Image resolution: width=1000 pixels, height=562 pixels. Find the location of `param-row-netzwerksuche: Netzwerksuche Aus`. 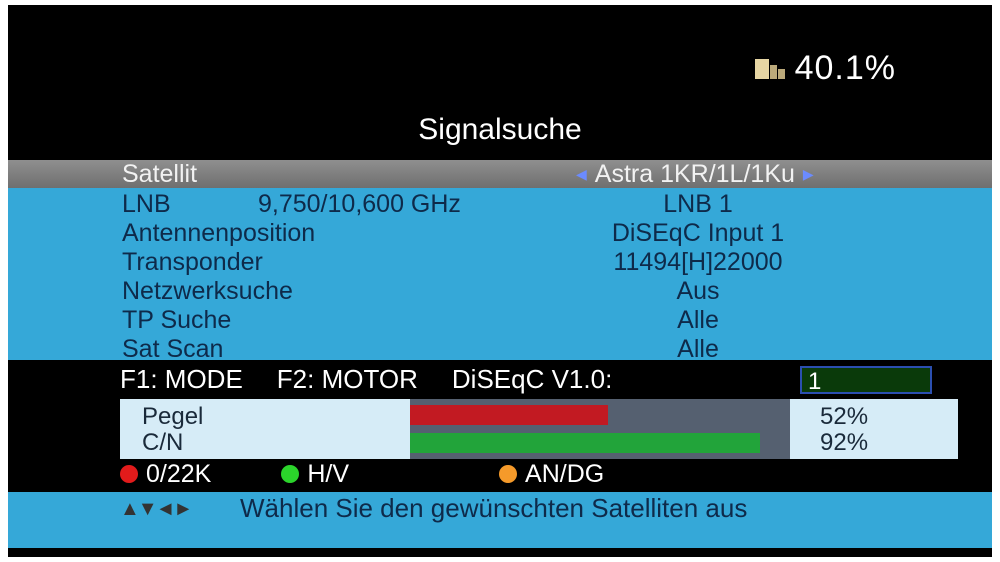

param-row-netzwerksuche: Netzwerksuche Aus is located at coordinates (500, 291).